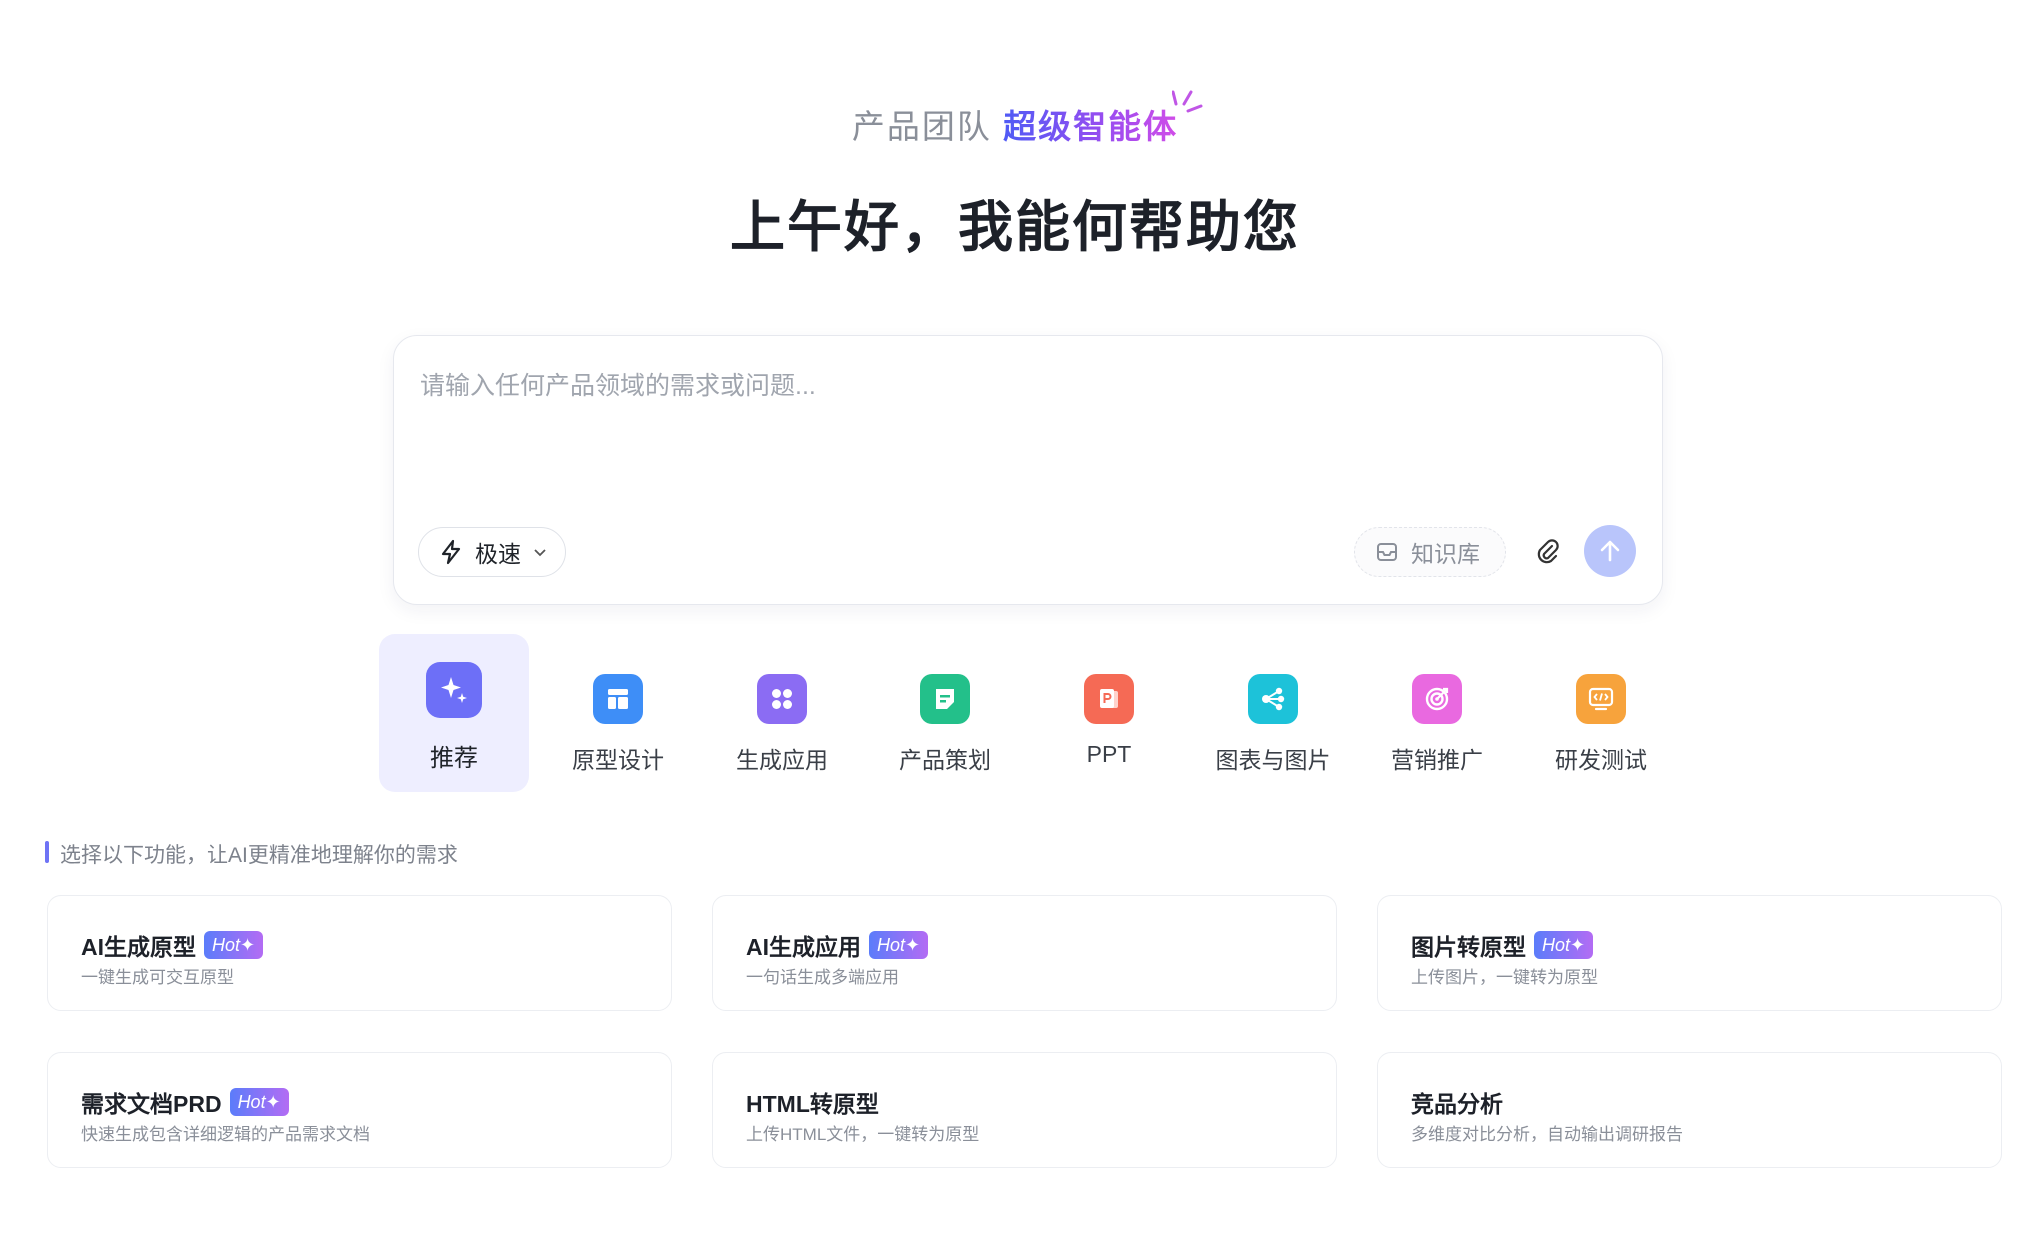 The height and width of the screenshot is (1252, 2030). What do you see at coordinates (1601, 699) in the screenshot?
I see `code-icon` at bounding box center [1601, 699].